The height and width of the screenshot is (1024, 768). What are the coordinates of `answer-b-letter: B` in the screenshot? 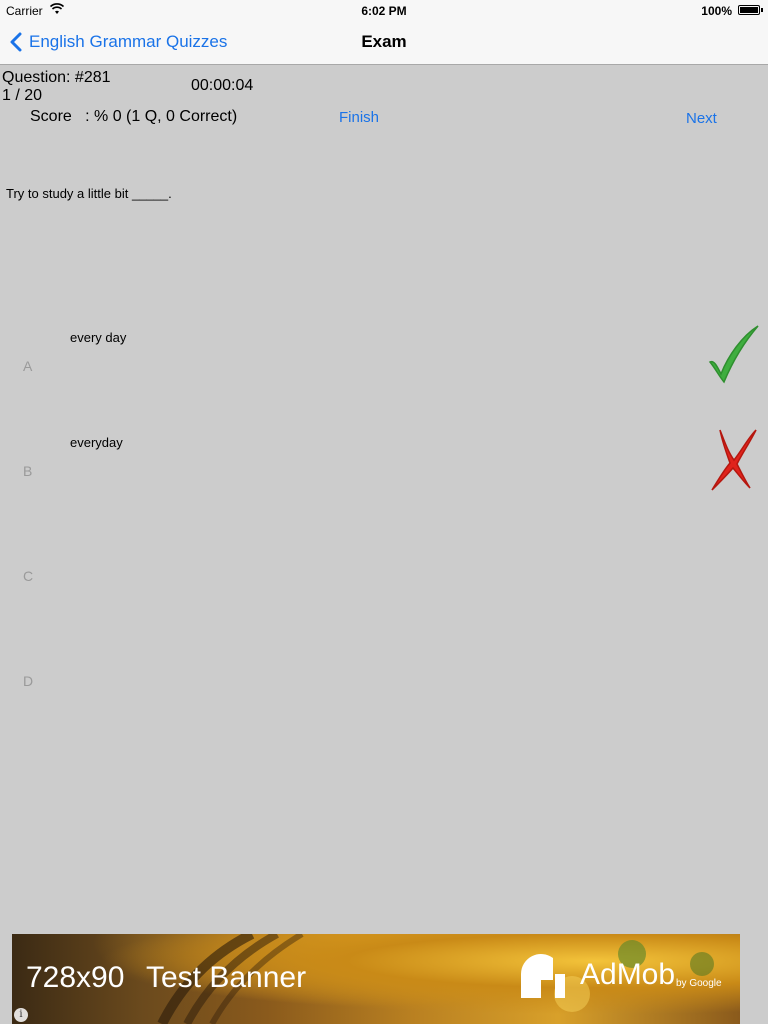 It's located at (27, 471).